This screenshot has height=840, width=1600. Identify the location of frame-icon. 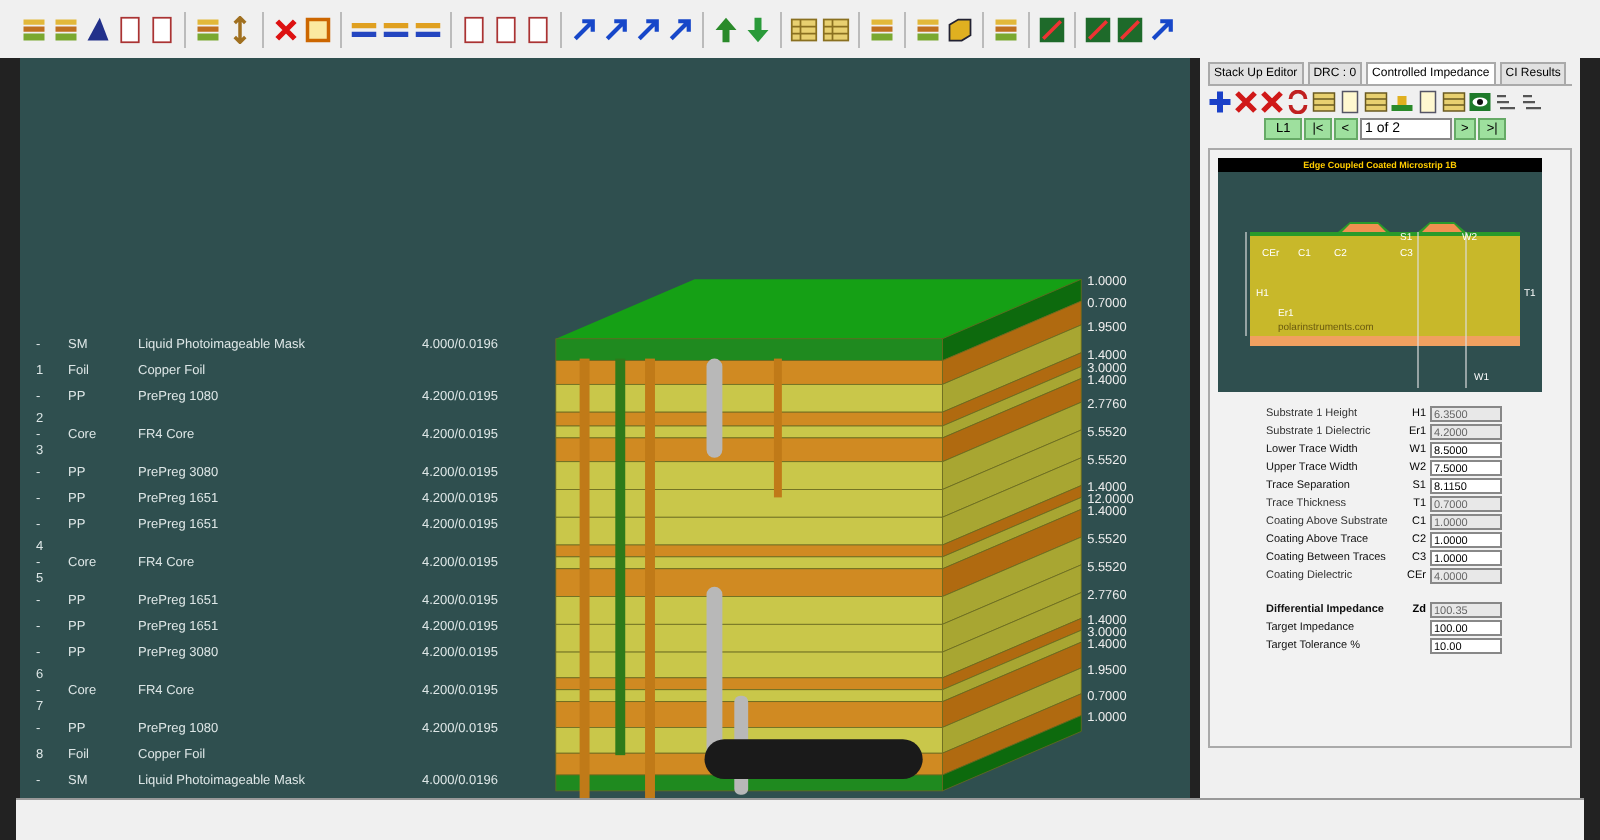
(318, 29).